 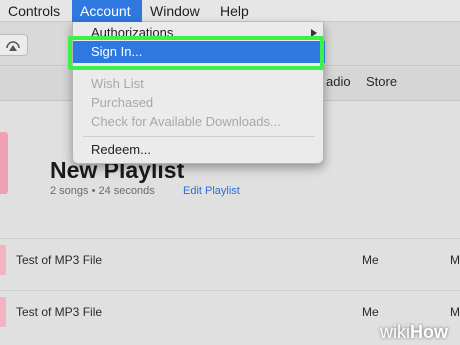 I want to click on nav-radio: adio, so click(x=338, y=81).